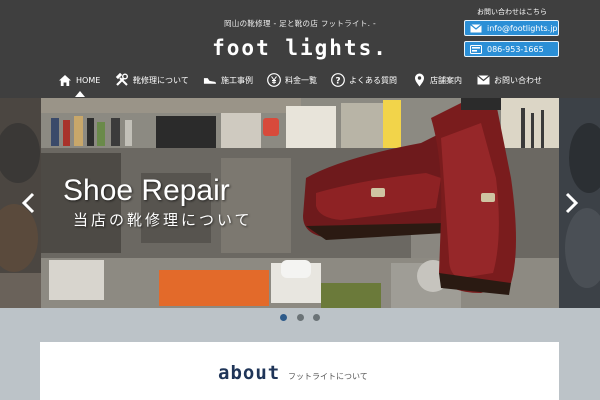  What do you see at coordinates (515, 49) in the screenshot?
I see `phone-number: 086-953-1665` at bounding box center [515, 49].